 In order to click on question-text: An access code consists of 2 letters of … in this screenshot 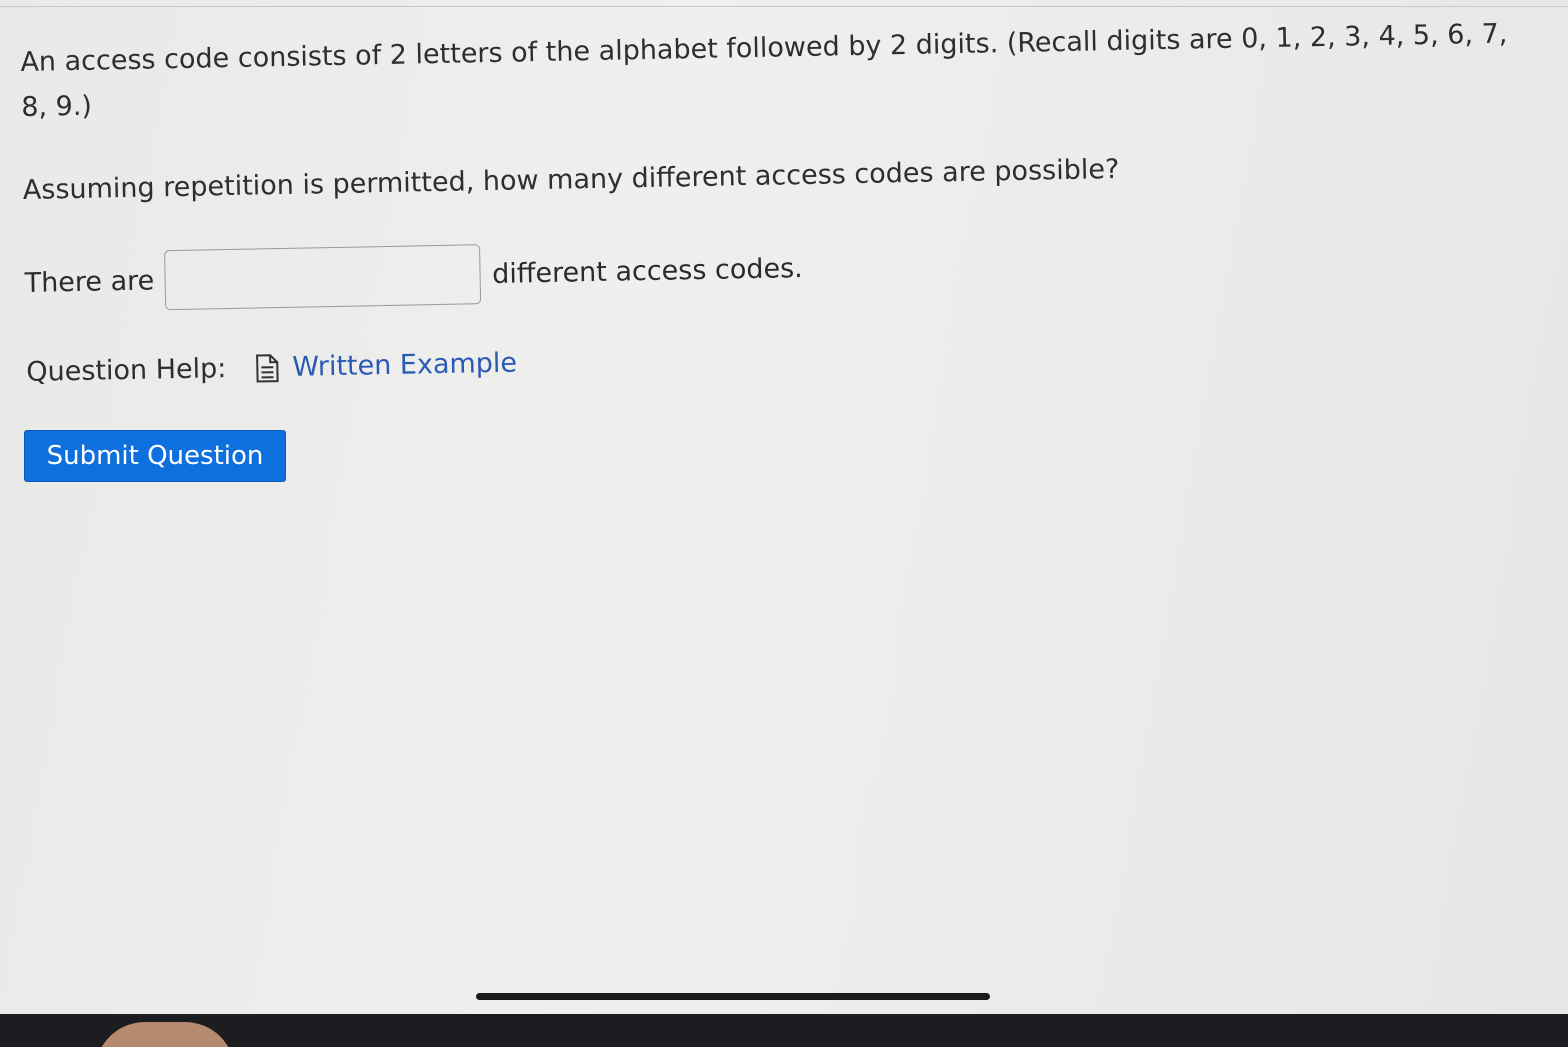, I will do `click(764, 70)`.